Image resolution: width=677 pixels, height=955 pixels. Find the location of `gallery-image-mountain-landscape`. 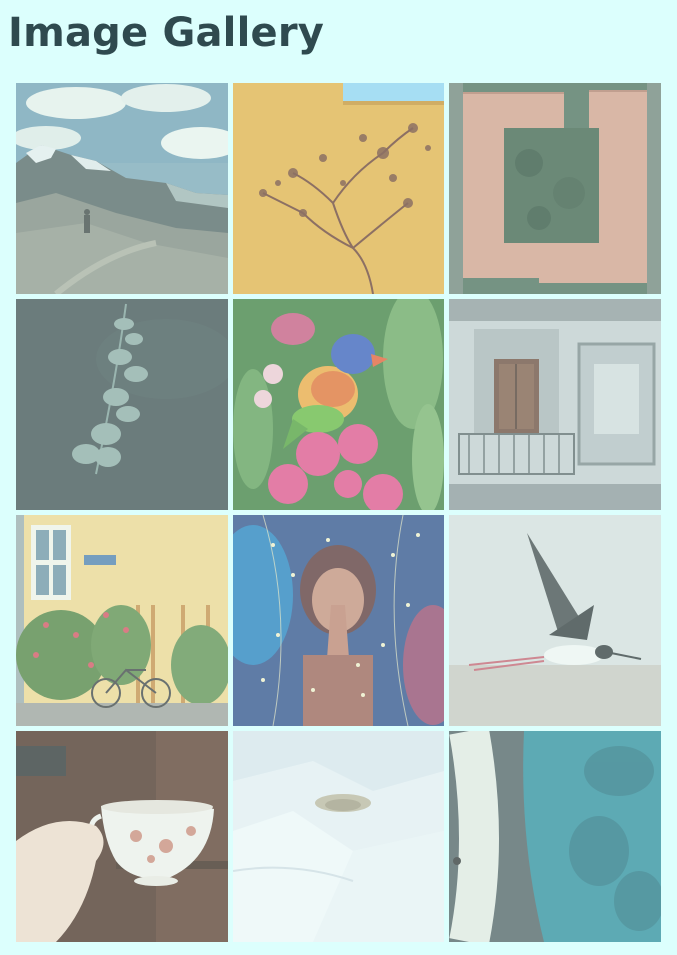

gallery-image-mountain-landscape is located at coordinates (122, 188).